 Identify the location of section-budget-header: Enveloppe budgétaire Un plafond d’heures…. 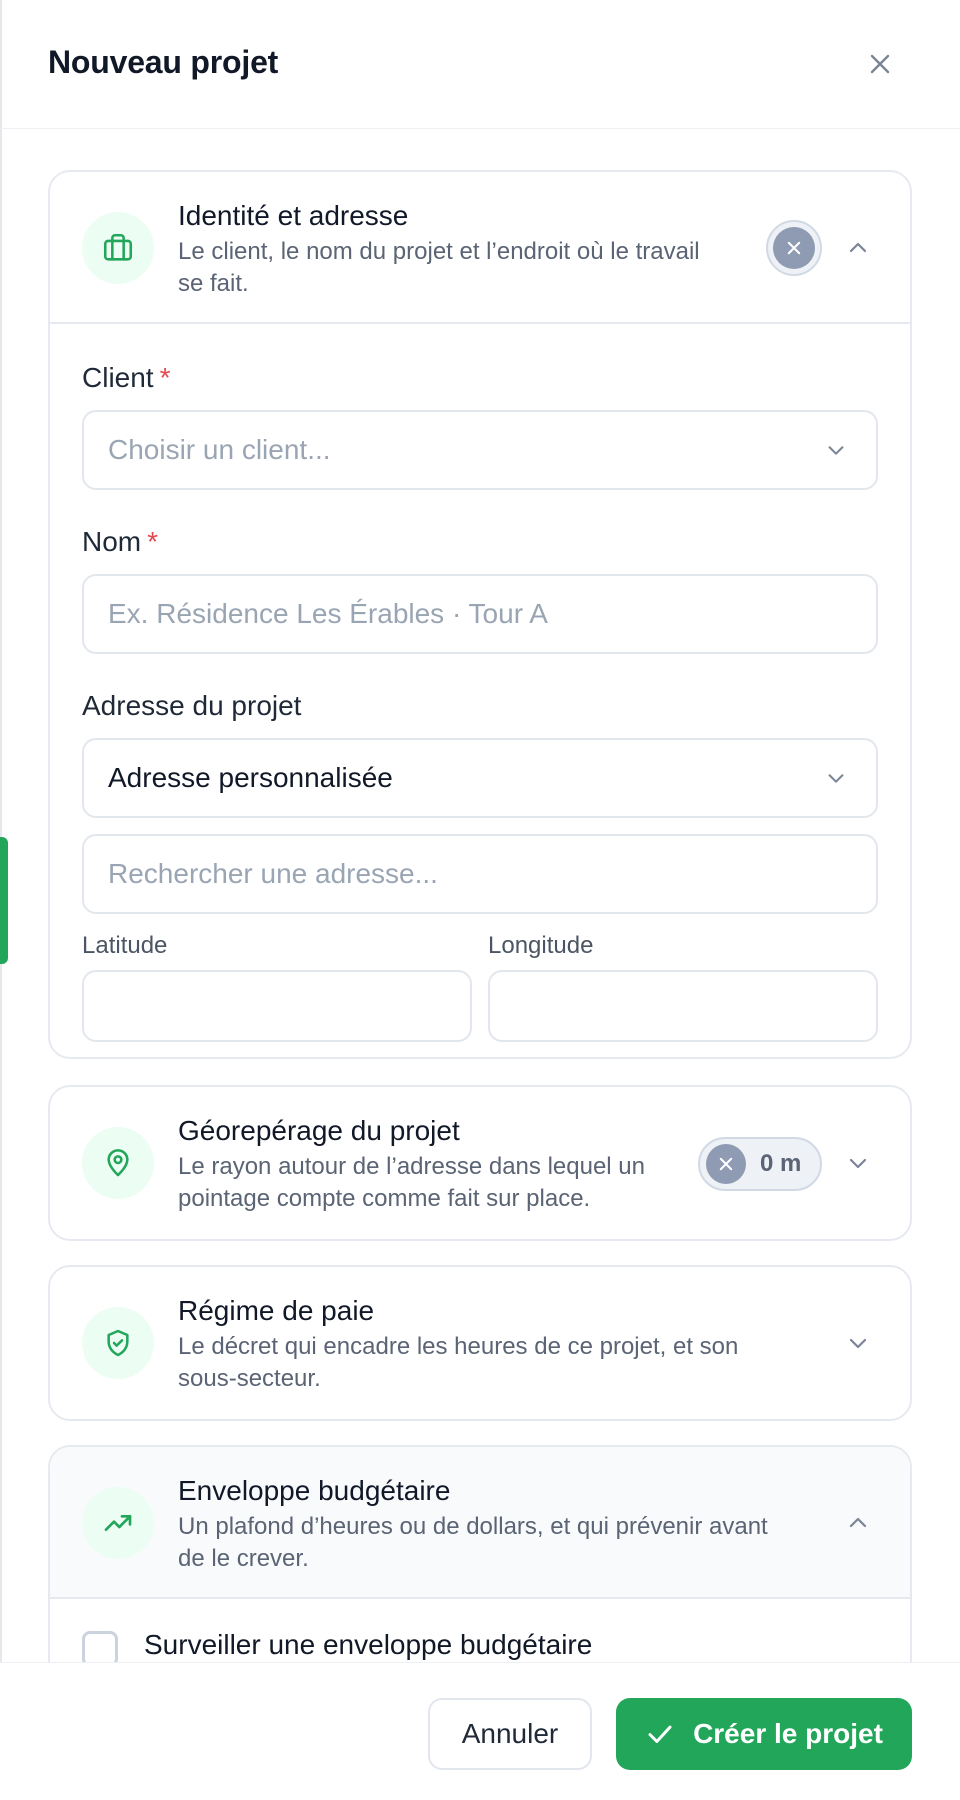
(480, 1523).